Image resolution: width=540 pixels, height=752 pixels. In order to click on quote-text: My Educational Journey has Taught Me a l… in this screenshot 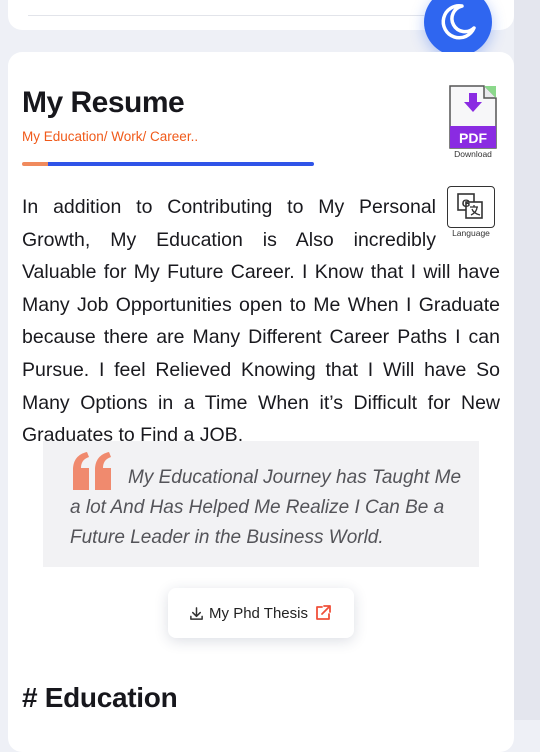, I will do `click(266, 507)`.